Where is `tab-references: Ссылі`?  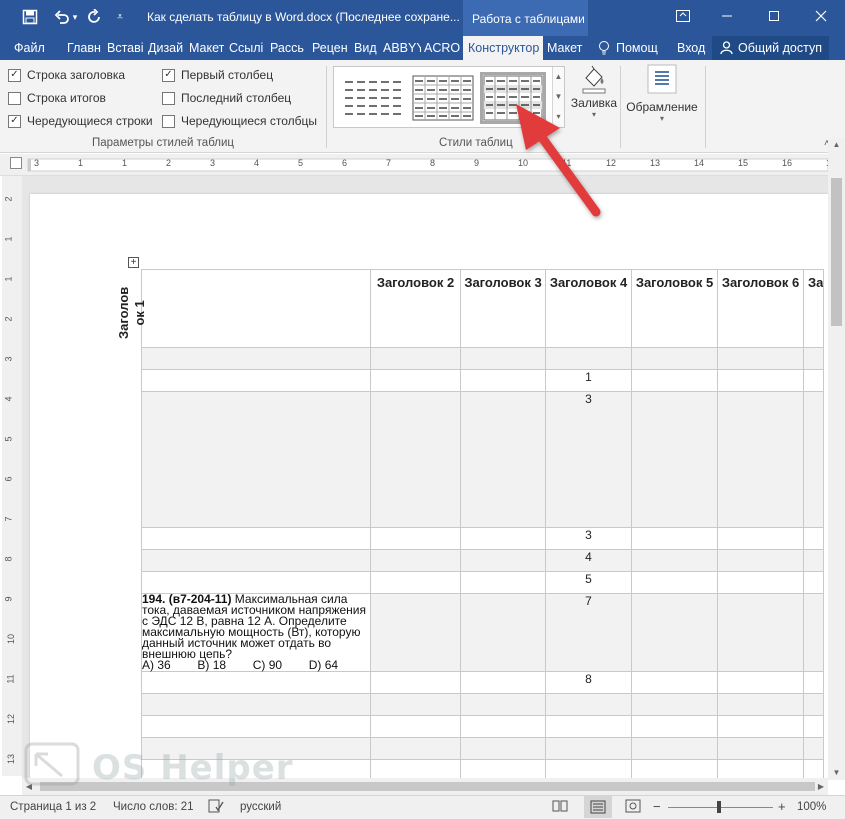
tab-references: Ссылі is located at coordinates (247, 48).